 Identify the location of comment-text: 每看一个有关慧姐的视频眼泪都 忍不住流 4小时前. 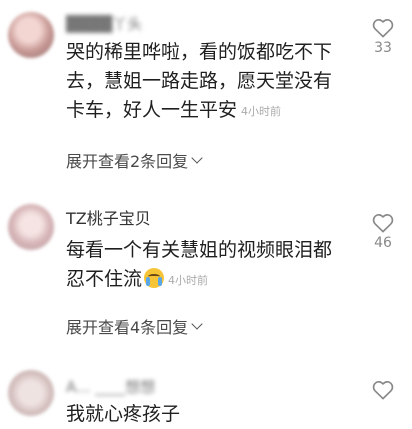
(211, 265).